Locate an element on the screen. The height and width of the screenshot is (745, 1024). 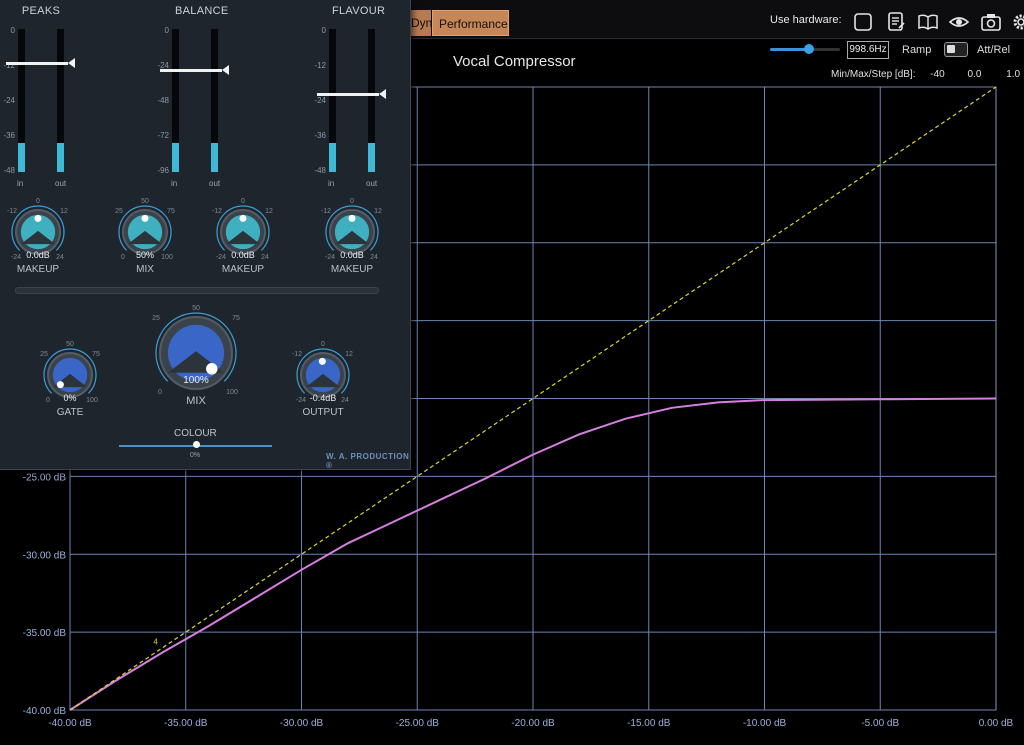
section-divider is located at coordinates (197, 290).